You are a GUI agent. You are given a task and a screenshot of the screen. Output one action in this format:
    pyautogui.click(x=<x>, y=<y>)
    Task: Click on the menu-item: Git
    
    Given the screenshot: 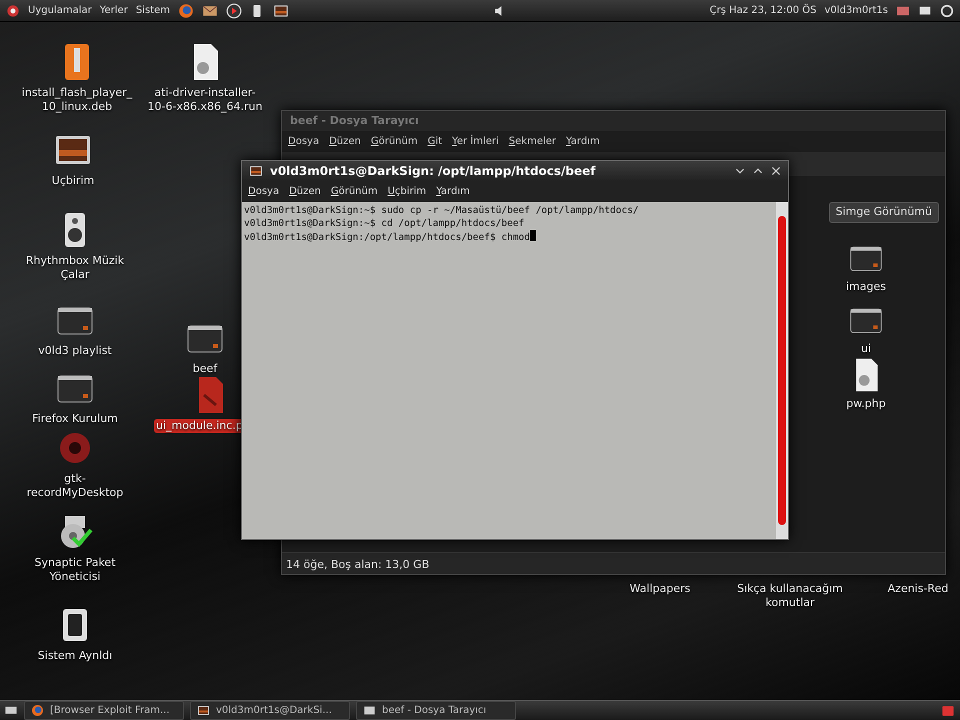 What is the action you would take?
    pyautogui.click(x=435, y=141)
    